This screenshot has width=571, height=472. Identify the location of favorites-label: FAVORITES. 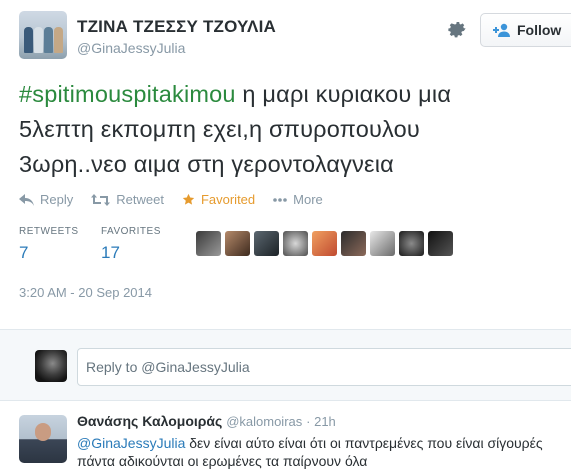
(131, 231).